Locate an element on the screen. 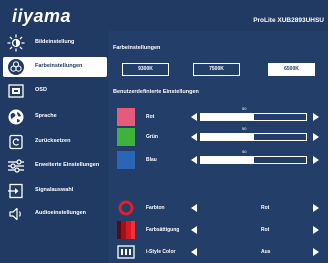  temp-7500k-button: 7500K is located at coordinates (216, 69).